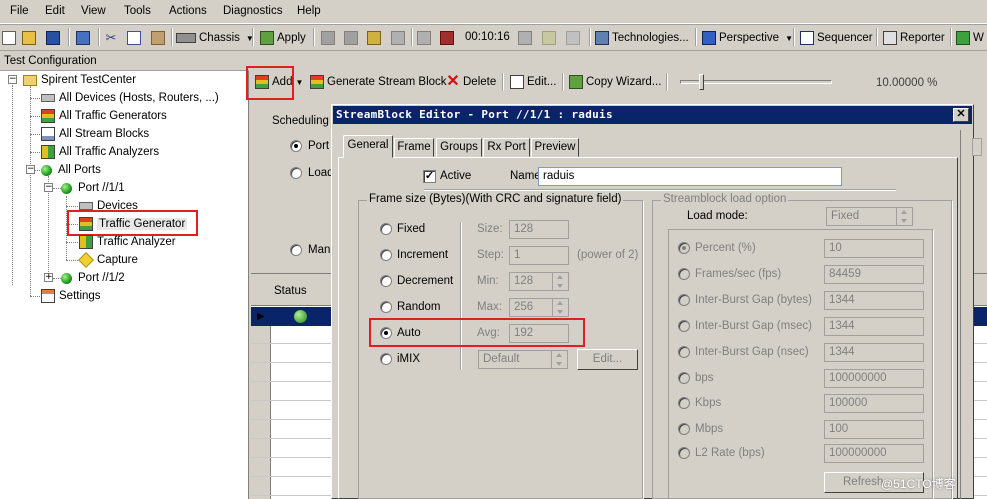  Describe the element at coordinates (874, 378) in the screenshot. I see `bps-input: 100000000` at that location.